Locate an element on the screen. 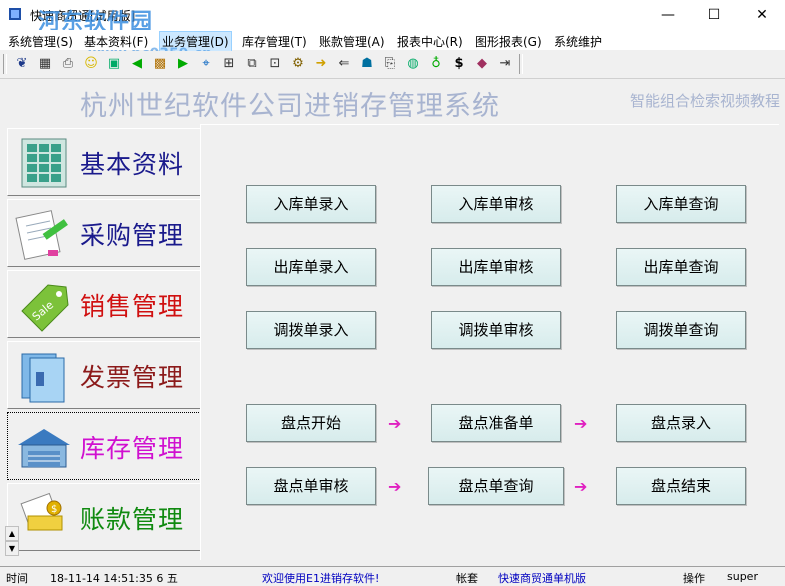  nav-item-inventory: 库存管理 is located at coordinates (103, 446).